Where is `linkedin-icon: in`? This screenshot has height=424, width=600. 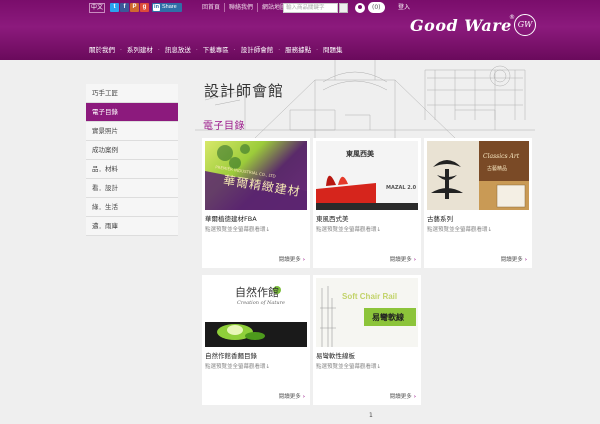 linkedin-icon: in is located at coordinates (156, 7).